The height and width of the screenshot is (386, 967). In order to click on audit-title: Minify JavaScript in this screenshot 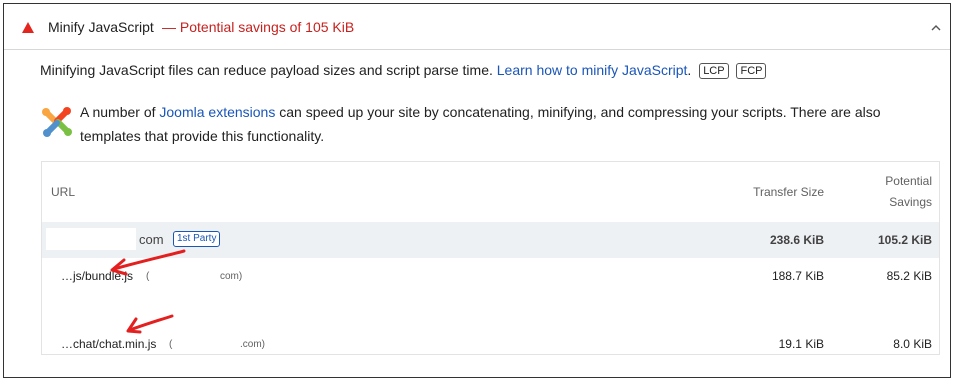, I will do `click(101, 27)`.